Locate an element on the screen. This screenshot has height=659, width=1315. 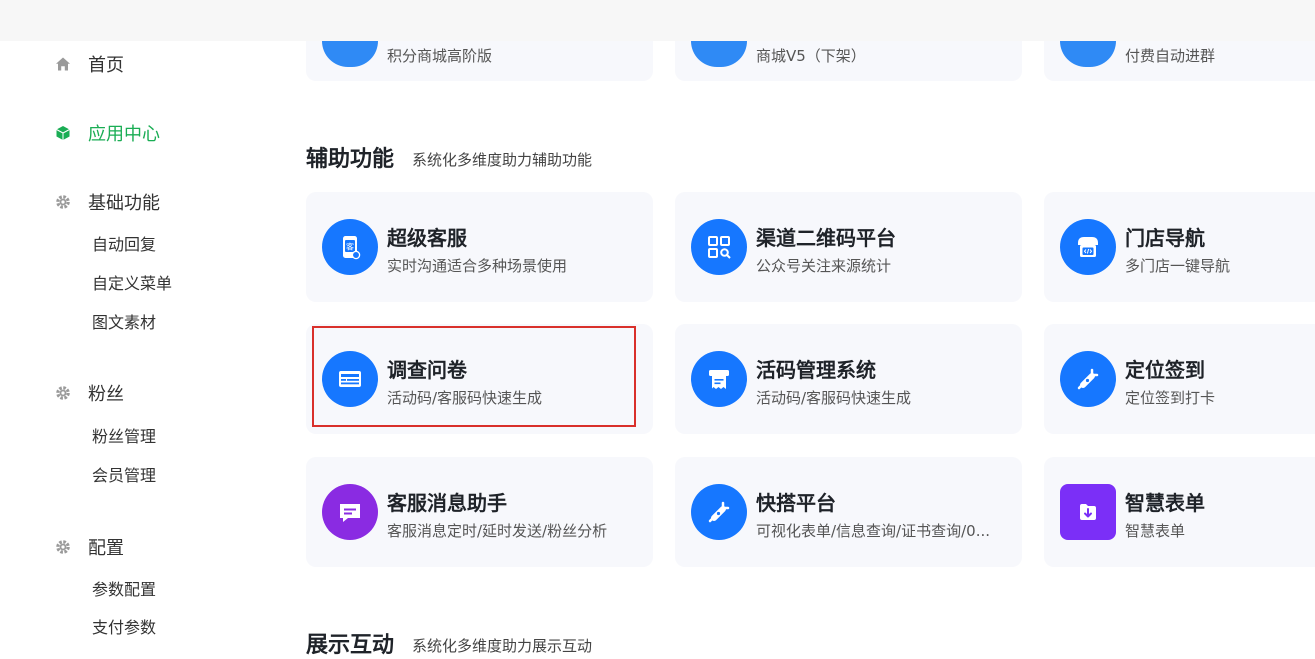
section-title-aux: 辅助功能 is located at coordinates (350, 159).